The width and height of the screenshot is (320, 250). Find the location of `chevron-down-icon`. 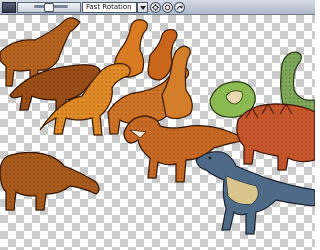

chevron-down-icon is located at coordinates (142, 7).